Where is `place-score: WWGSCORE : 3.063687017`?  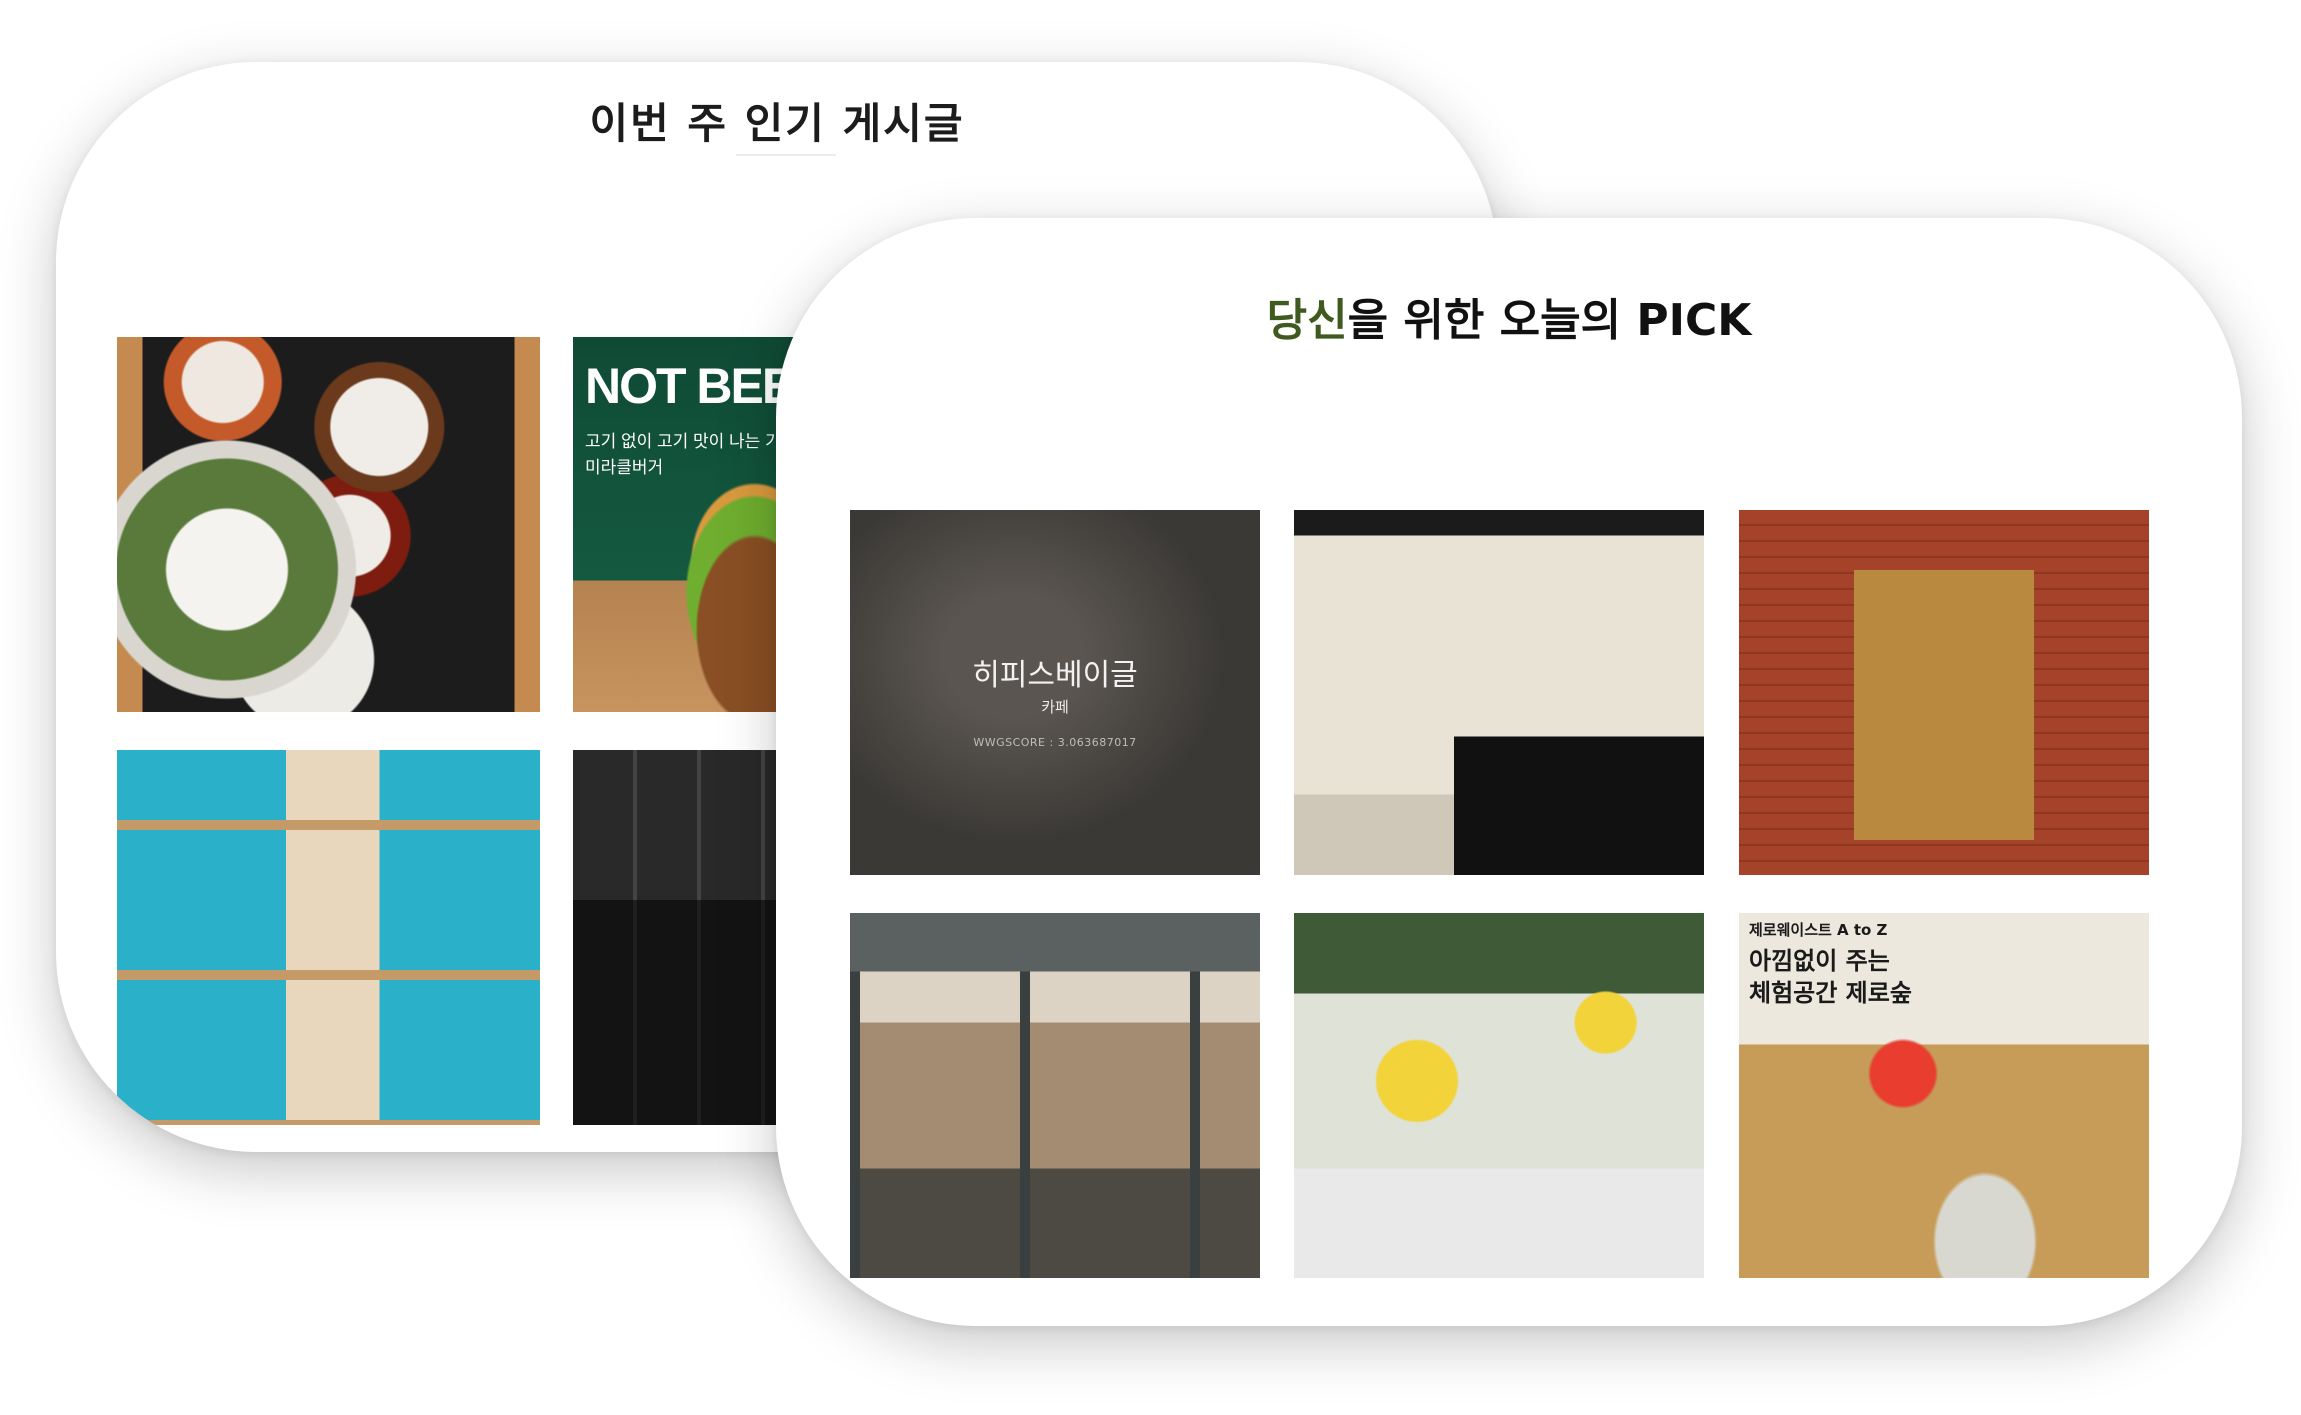
place-score: WWGSCORE : 3.063687017 is located at coordinates (1055, 742).